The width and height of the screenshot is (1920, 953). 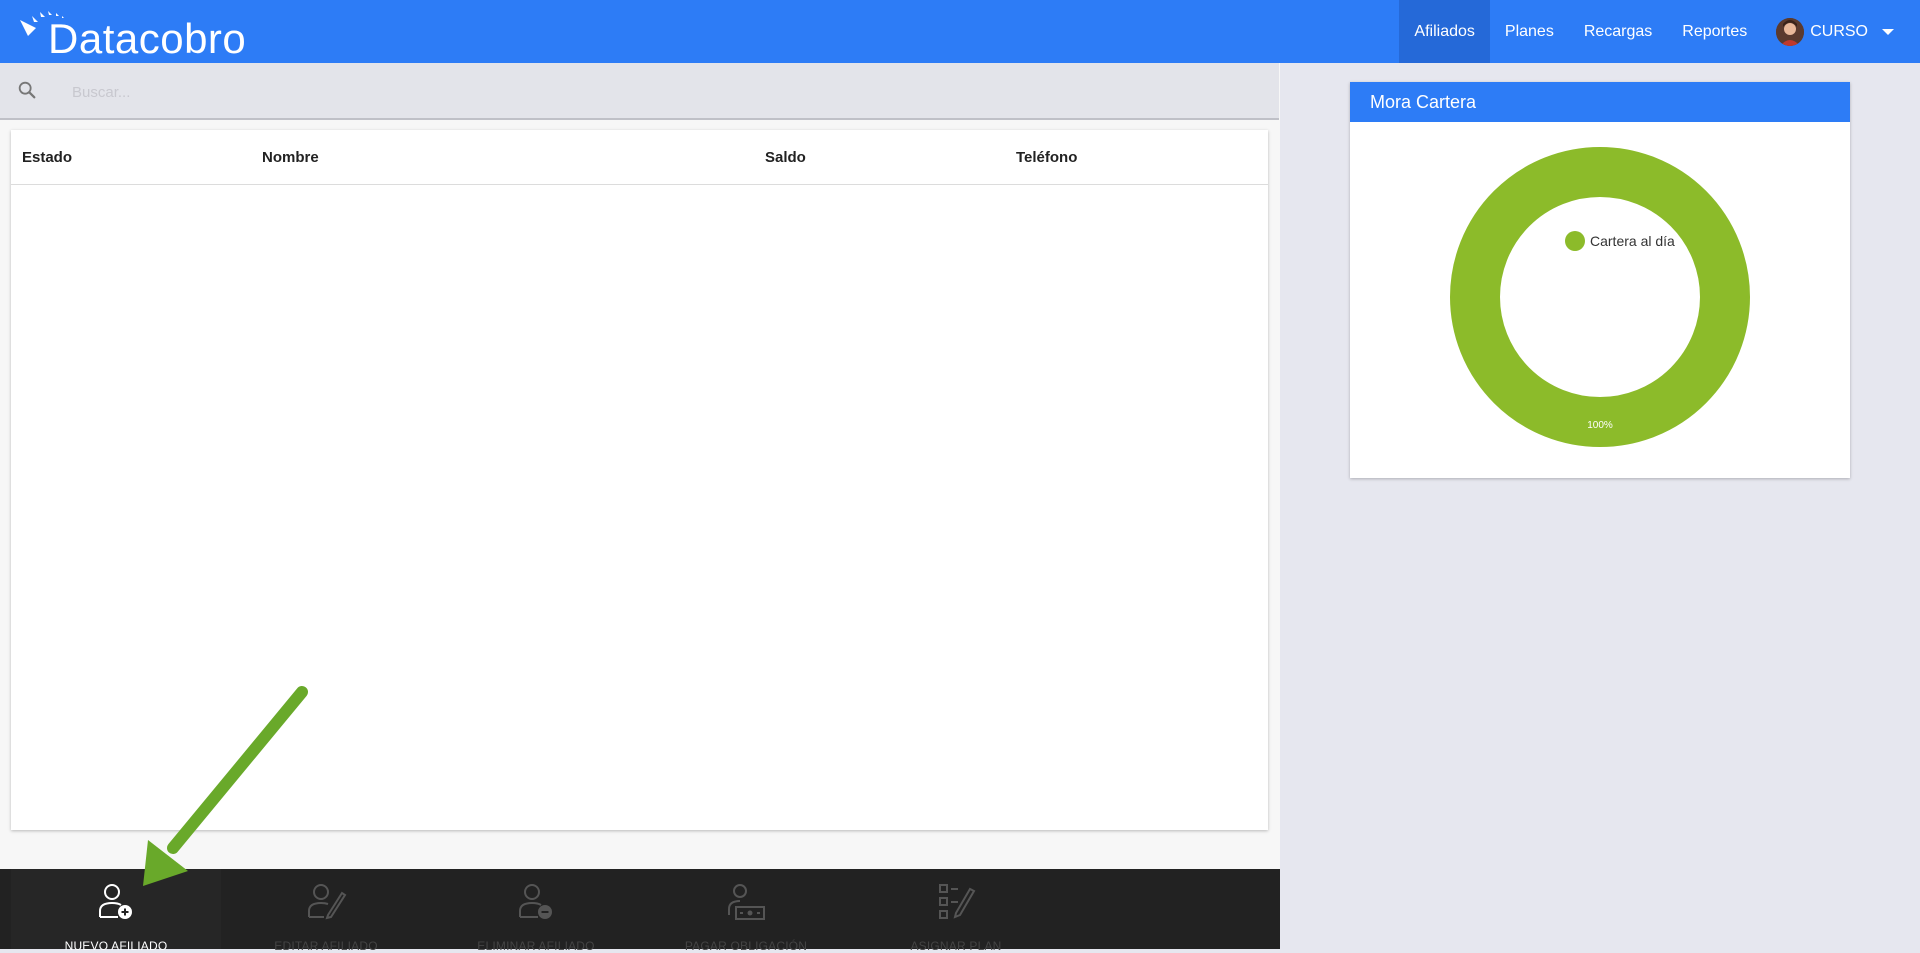 What do you see at coordinates (147, 38) in the screenshot?
I see `logo-text: Datacobro` at bounding box center [147, 38].